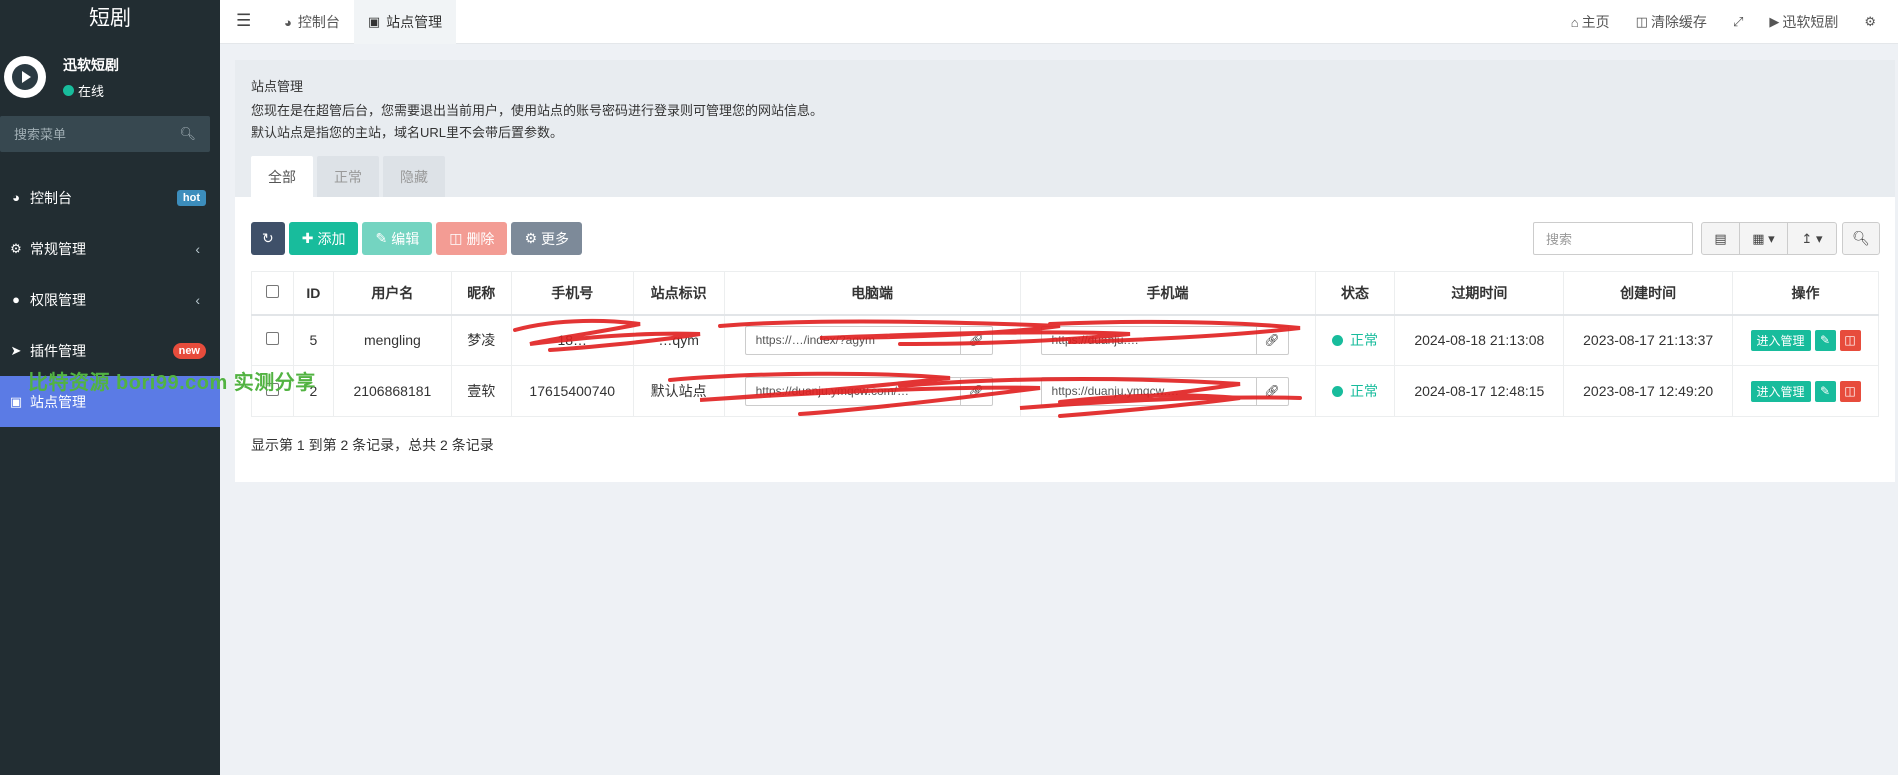  What do you see at coordinates (678, 293) in the screenshot?
I see `column-header: 站点标识` at bounding box center [678, 293].